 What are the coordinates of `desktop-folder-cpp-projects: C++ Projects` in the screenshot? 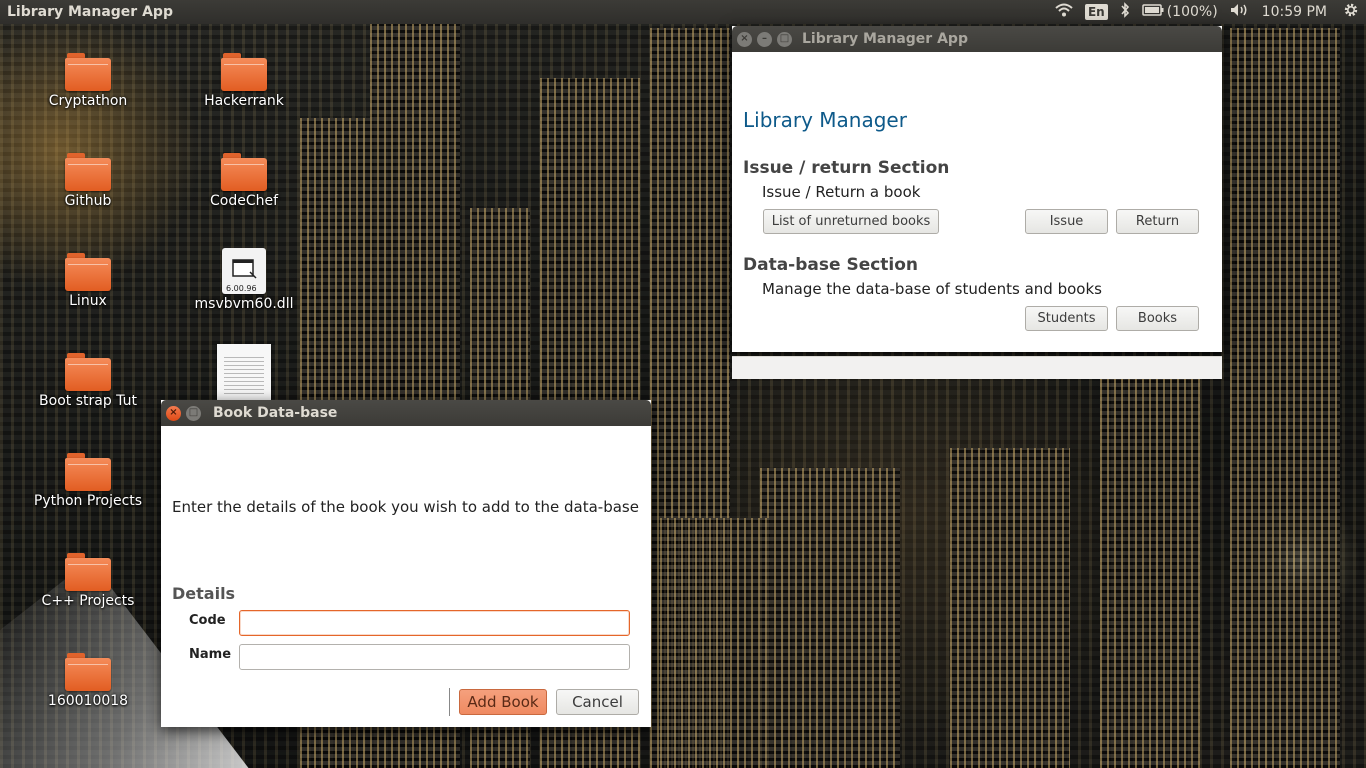 It's located at (88, 581).